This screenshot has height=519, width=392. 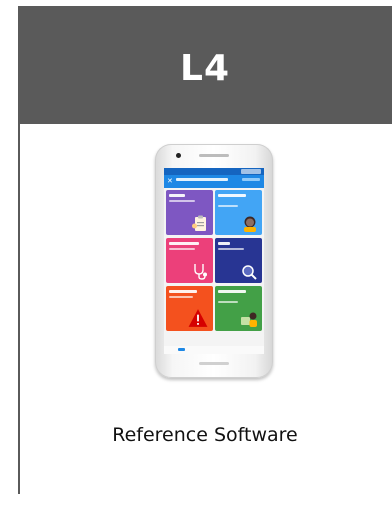 What do you see at coordinates (189, 308) in the screenshot?
I see `tile-danger-signs` at bounding box center [189, 308].